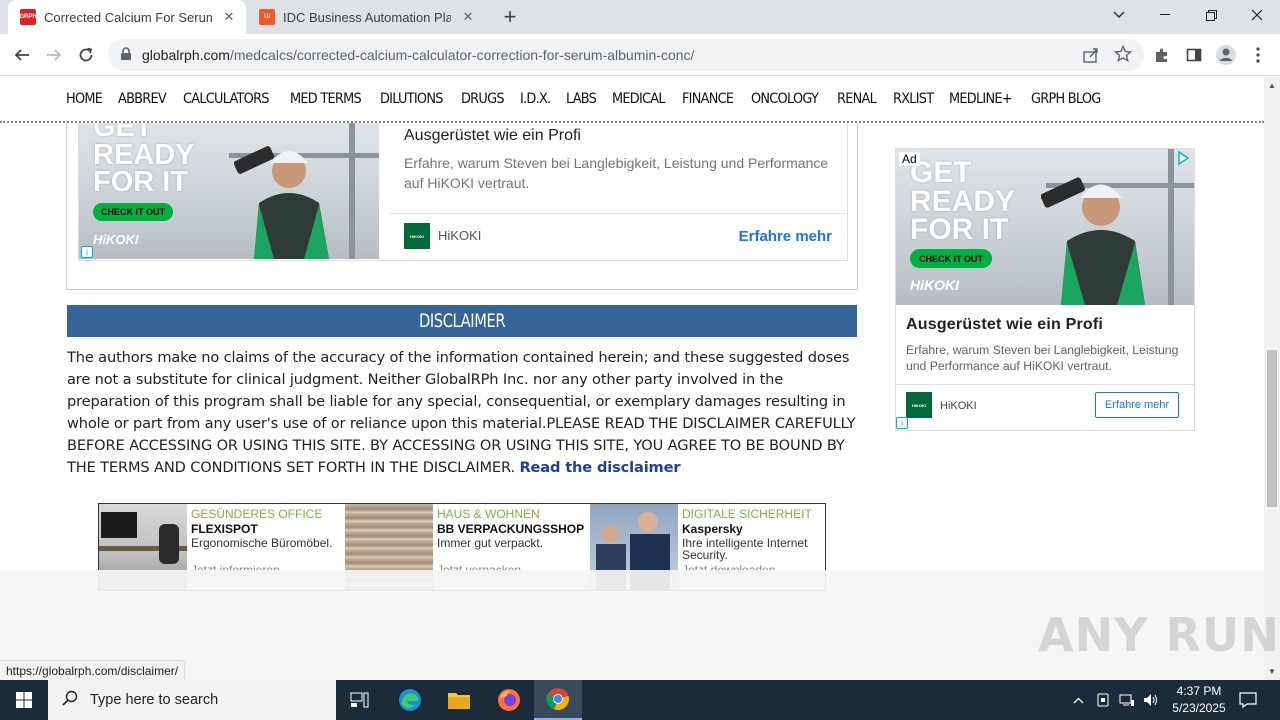  I want to click on close-window-button, so click(1257, 15).